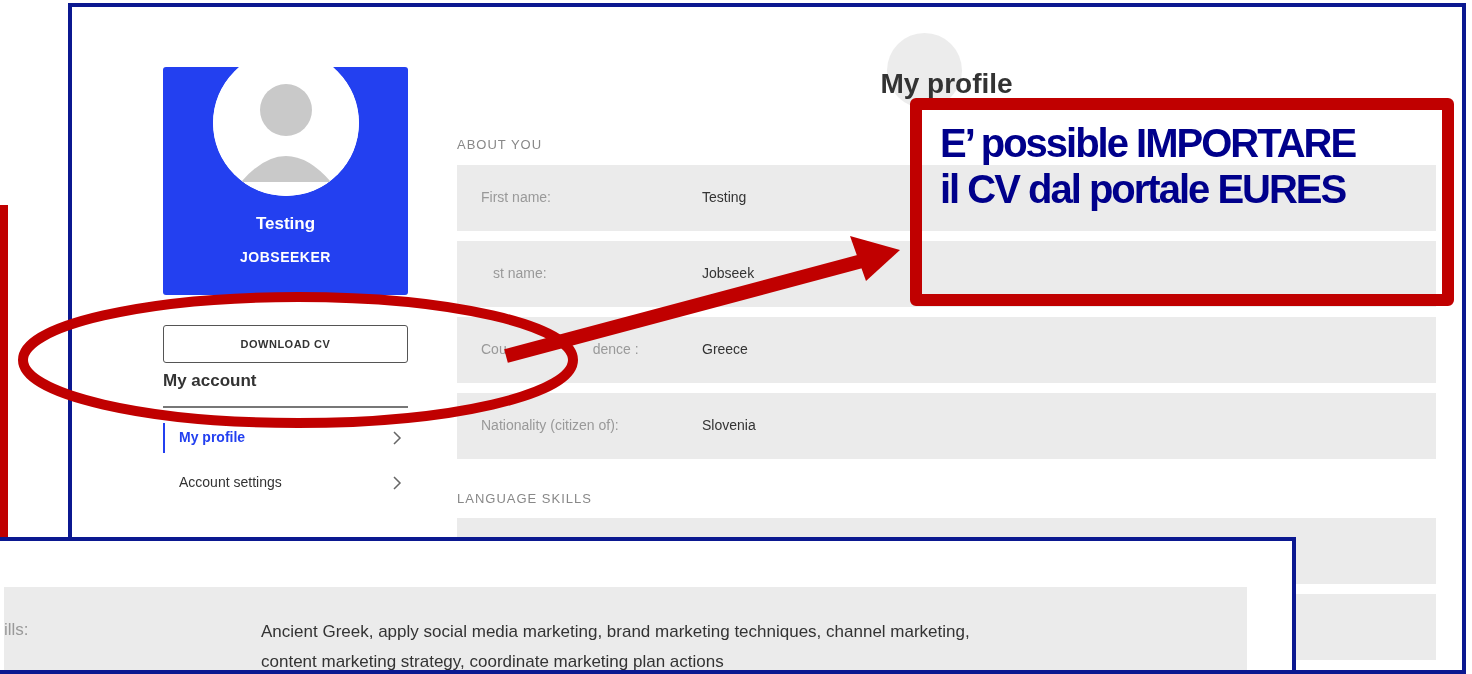  Describe the element at coordinates (493, 660) in the screenshot. I see `field-value: content marketing strategy, coordinate marketing plan actions` at that location.